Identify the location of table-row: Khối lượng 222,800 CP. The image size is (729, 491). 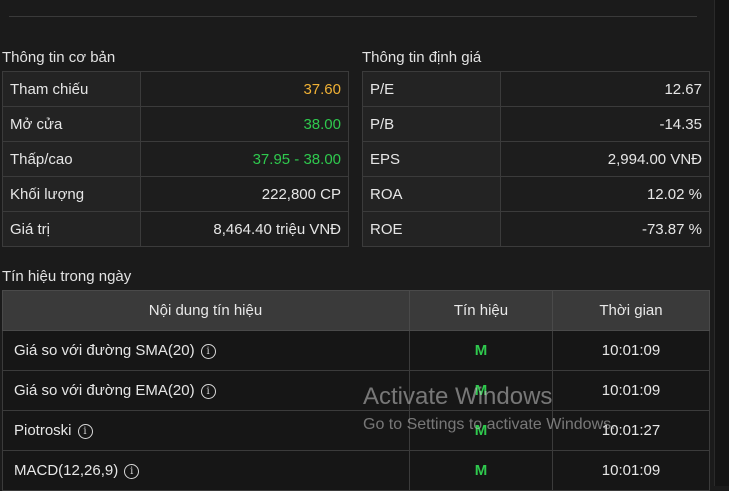
(175, 194).